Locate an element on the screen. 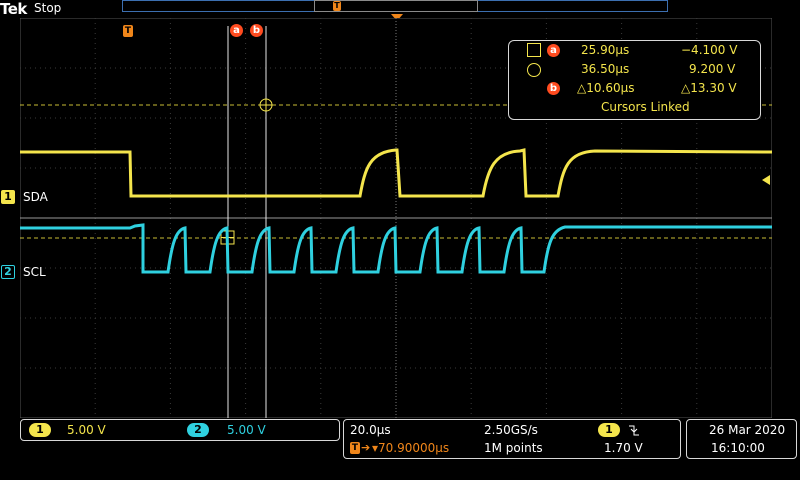  delta-time: △10.60µs is located at coordinates (606, 88).